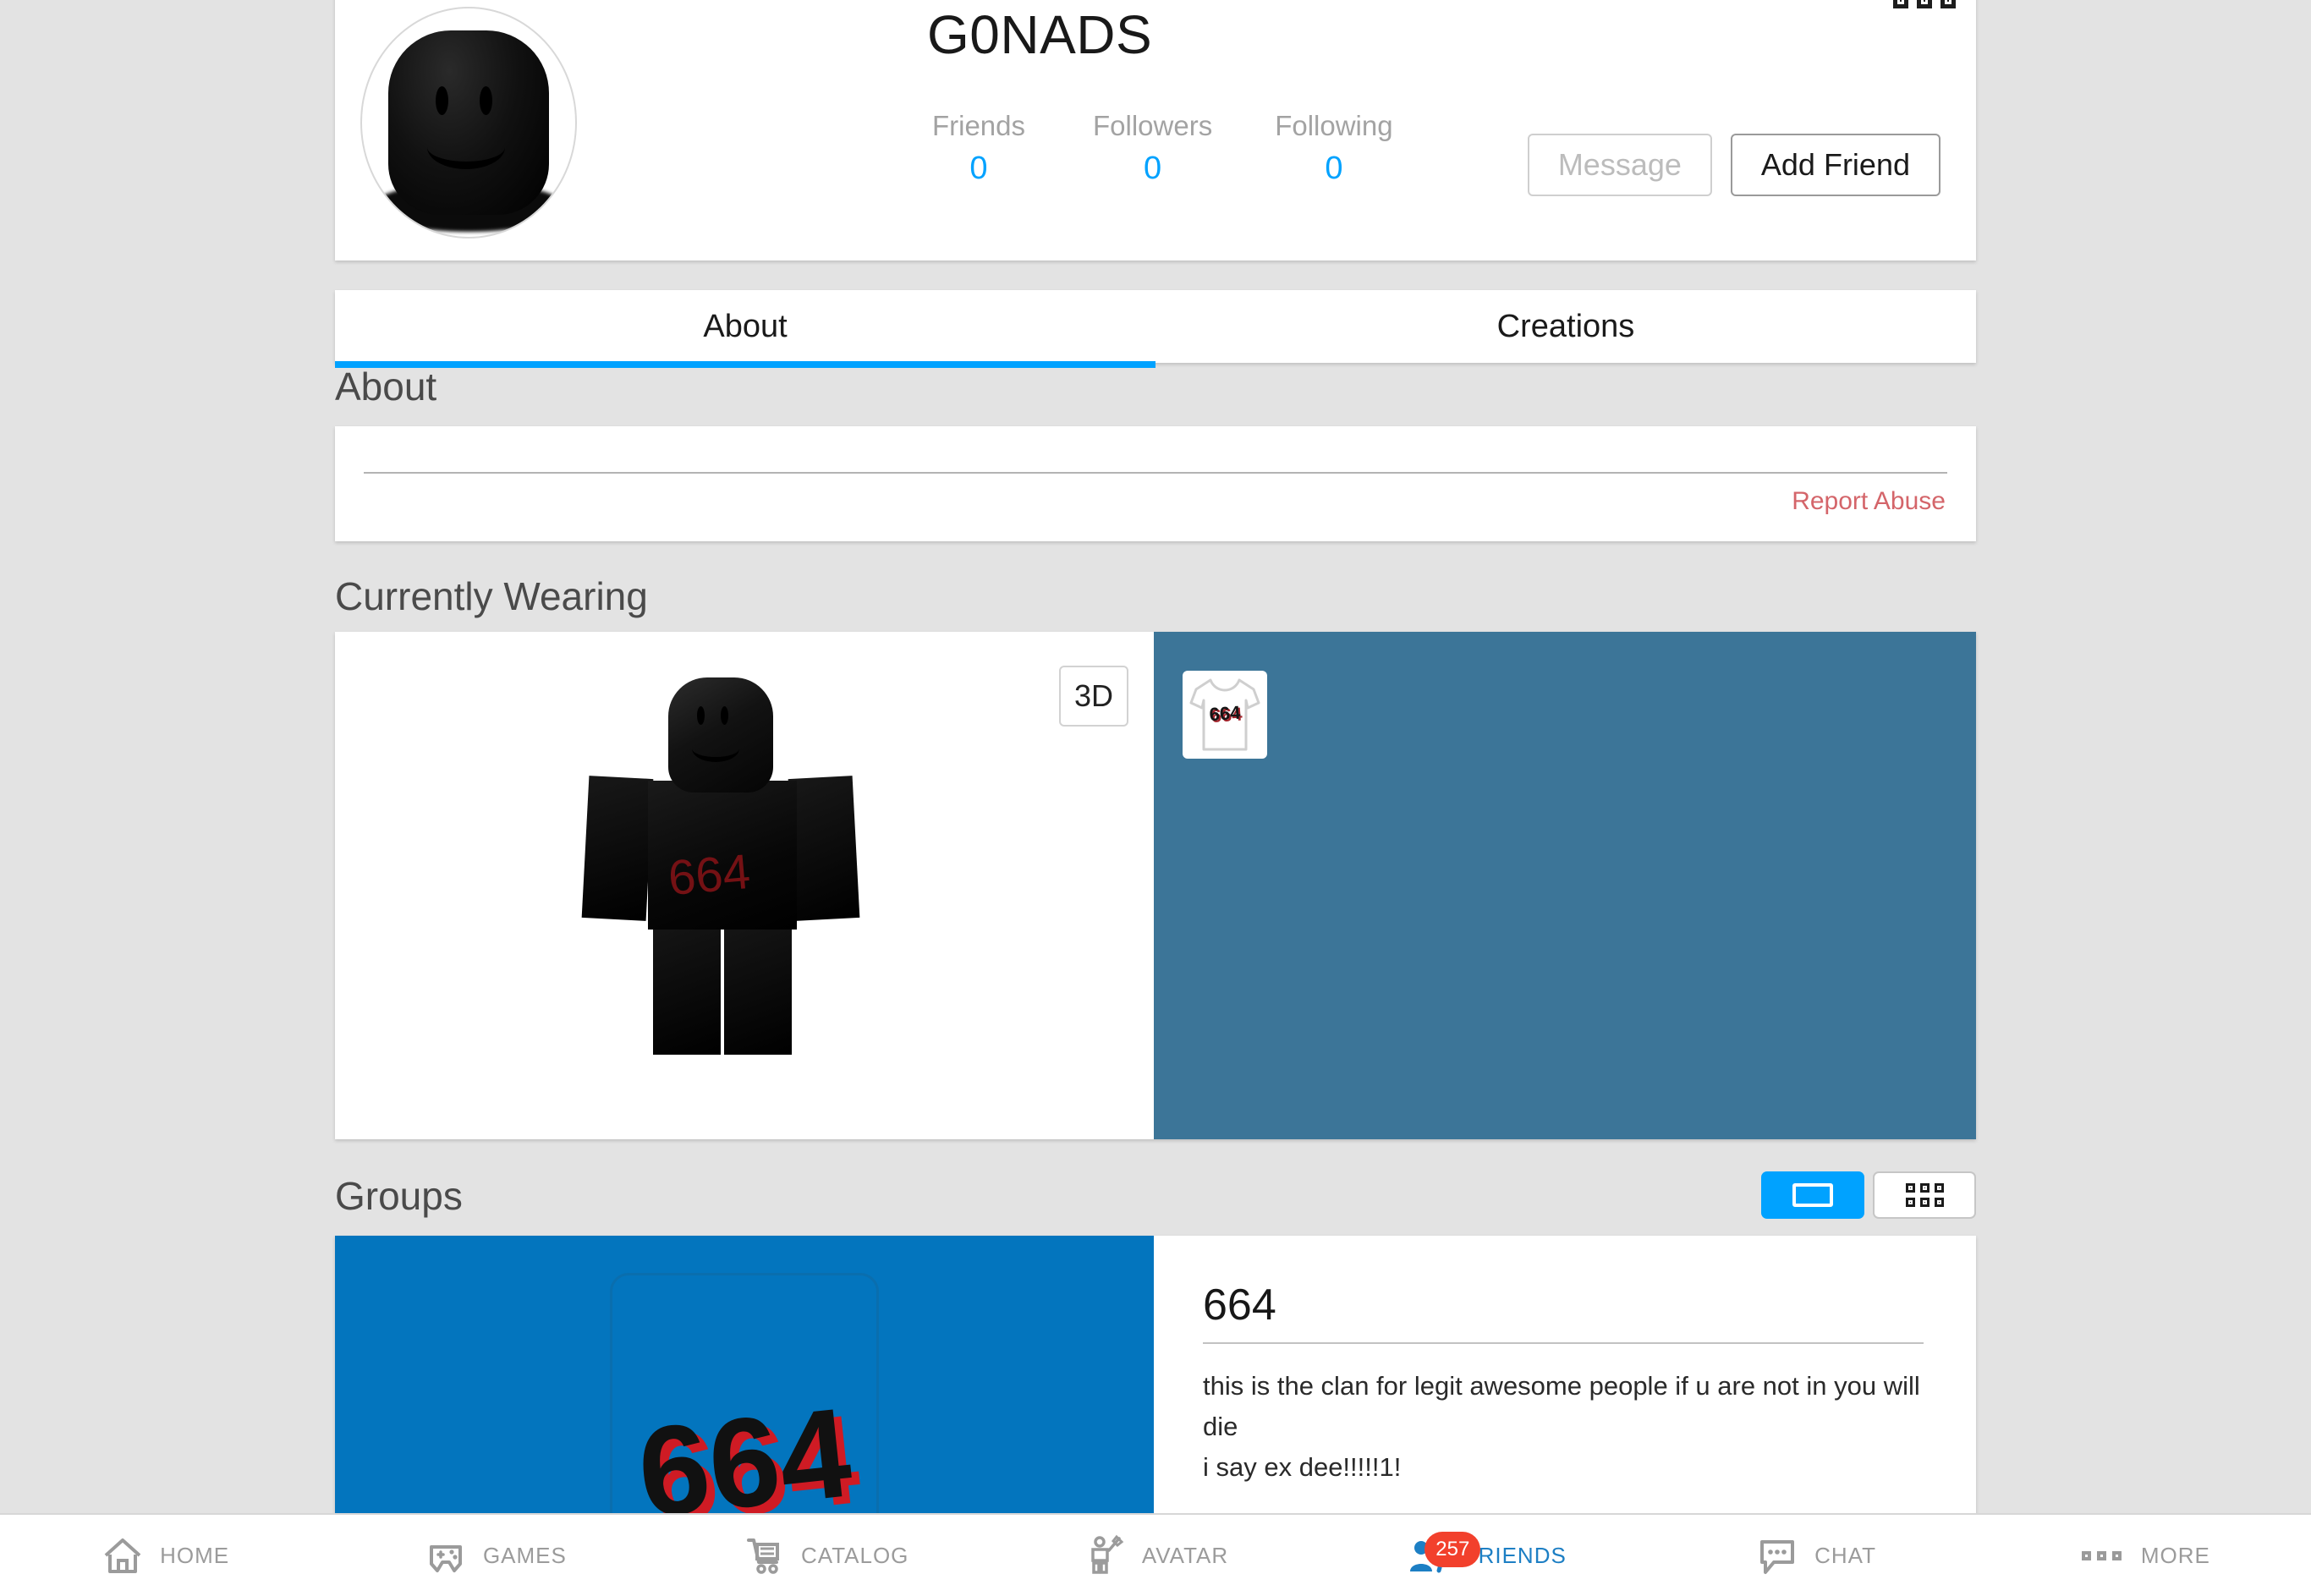 Image resolution: width=2311 pixels, height=1596 pixels. Describe the element at coordinates (1869, 501) in the screenshot. I see `report-abuse-link: Report Abuse` at that location.